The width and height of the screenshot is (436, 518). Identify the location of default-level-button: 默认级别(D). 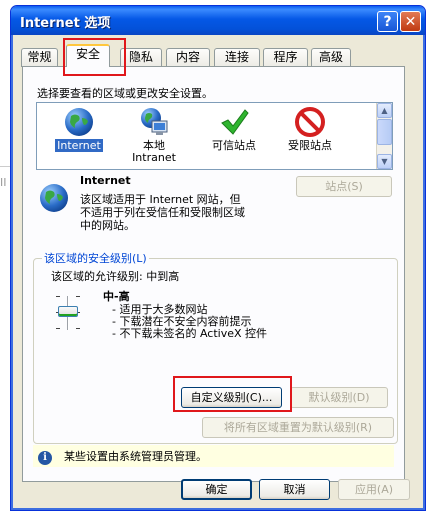
(339, 397).